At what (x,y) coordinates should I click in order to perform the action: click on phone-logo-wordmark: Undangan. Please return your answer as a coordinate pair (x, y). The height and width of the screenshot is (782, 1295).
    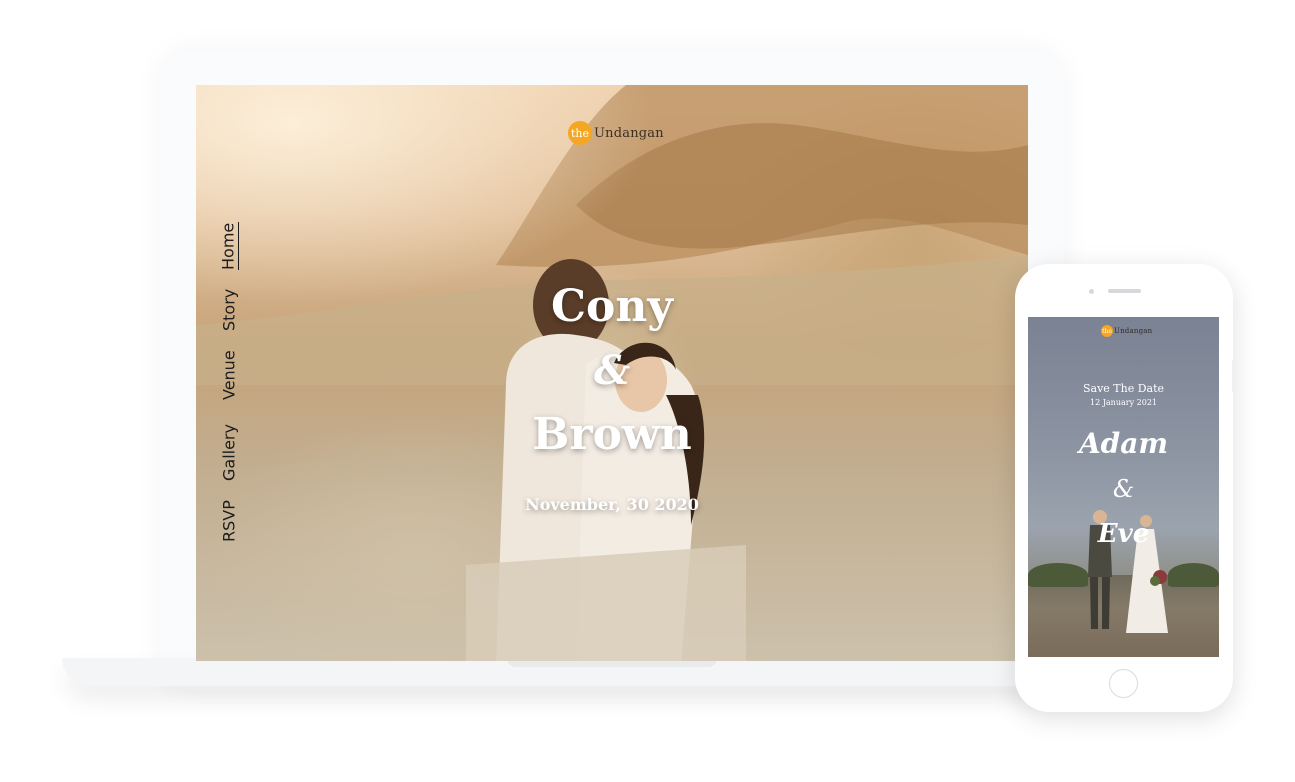
    Looking at the image, I should click on (1133, 331).